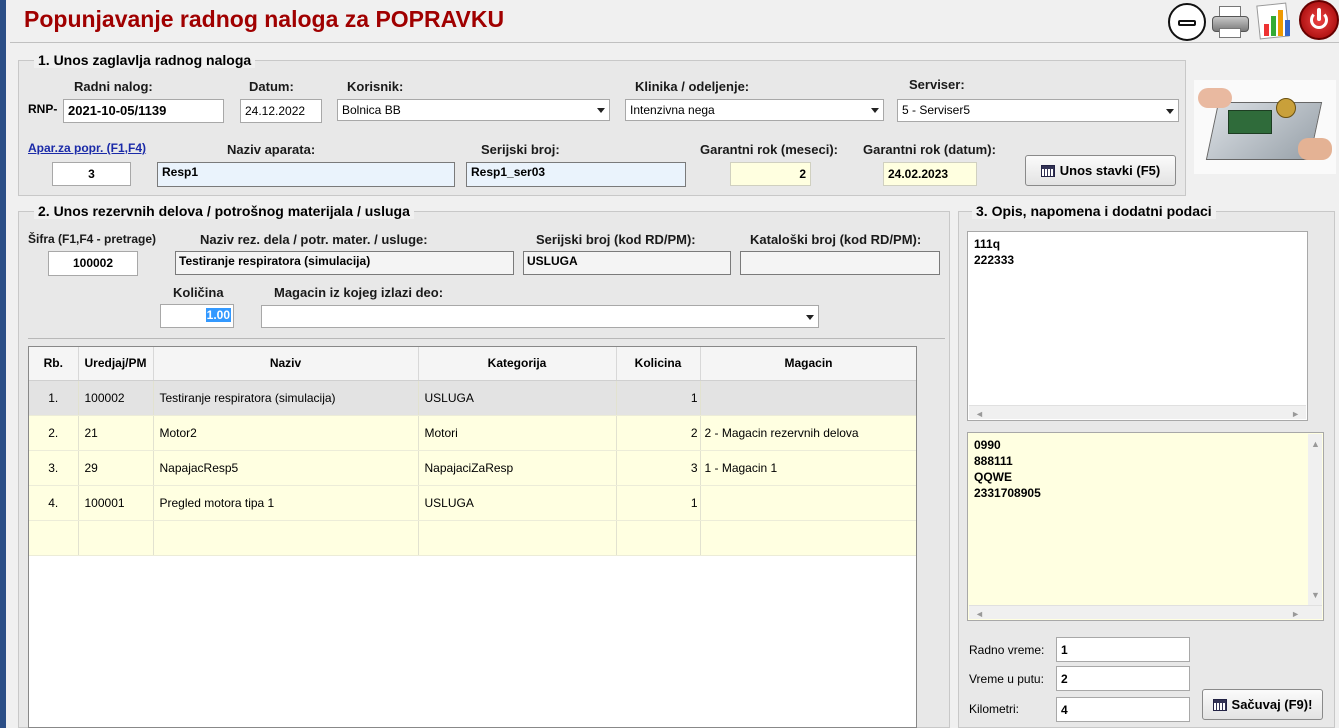 Image resolution: width=1339 pixels, height=728 pixels. I want to click on radno-vreme-label: Radno vreme:, so click(1007, 650).